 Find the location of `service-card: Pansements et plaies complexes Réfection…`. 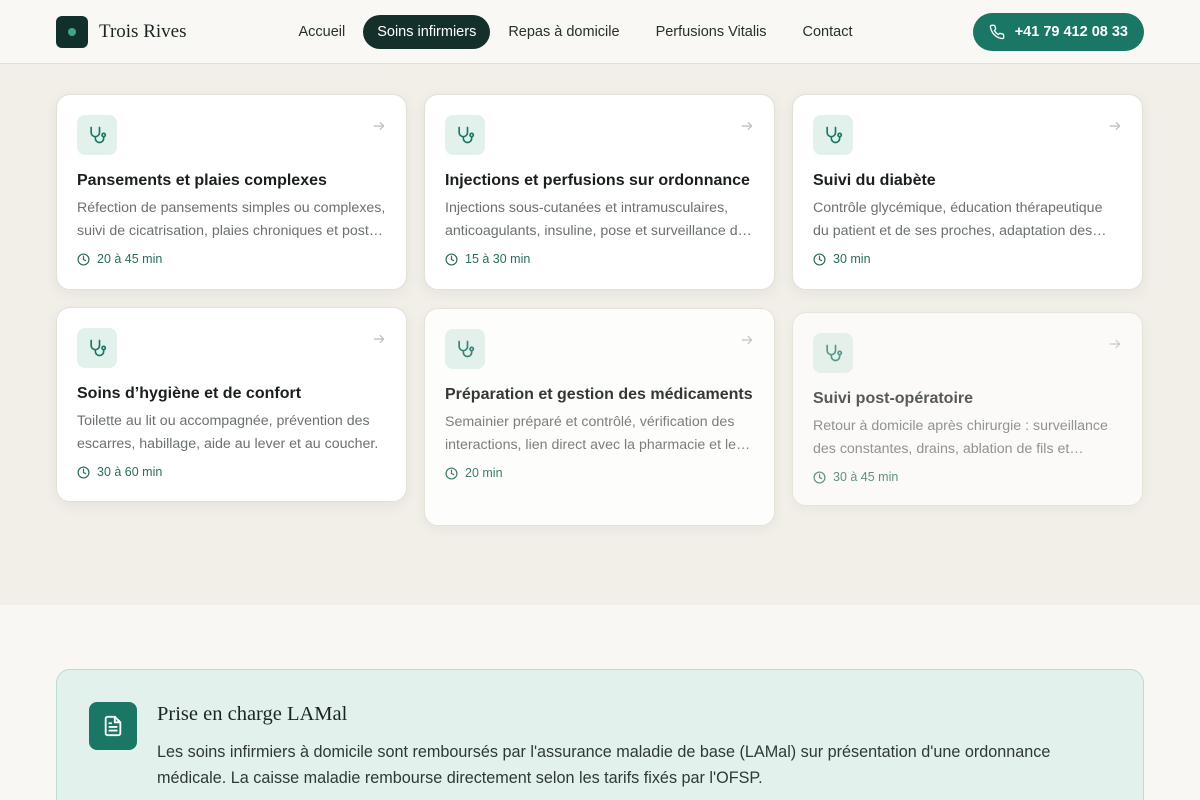

service-card: Pansements et plaies complexes Réfection… is located at coordinates (231, 192).